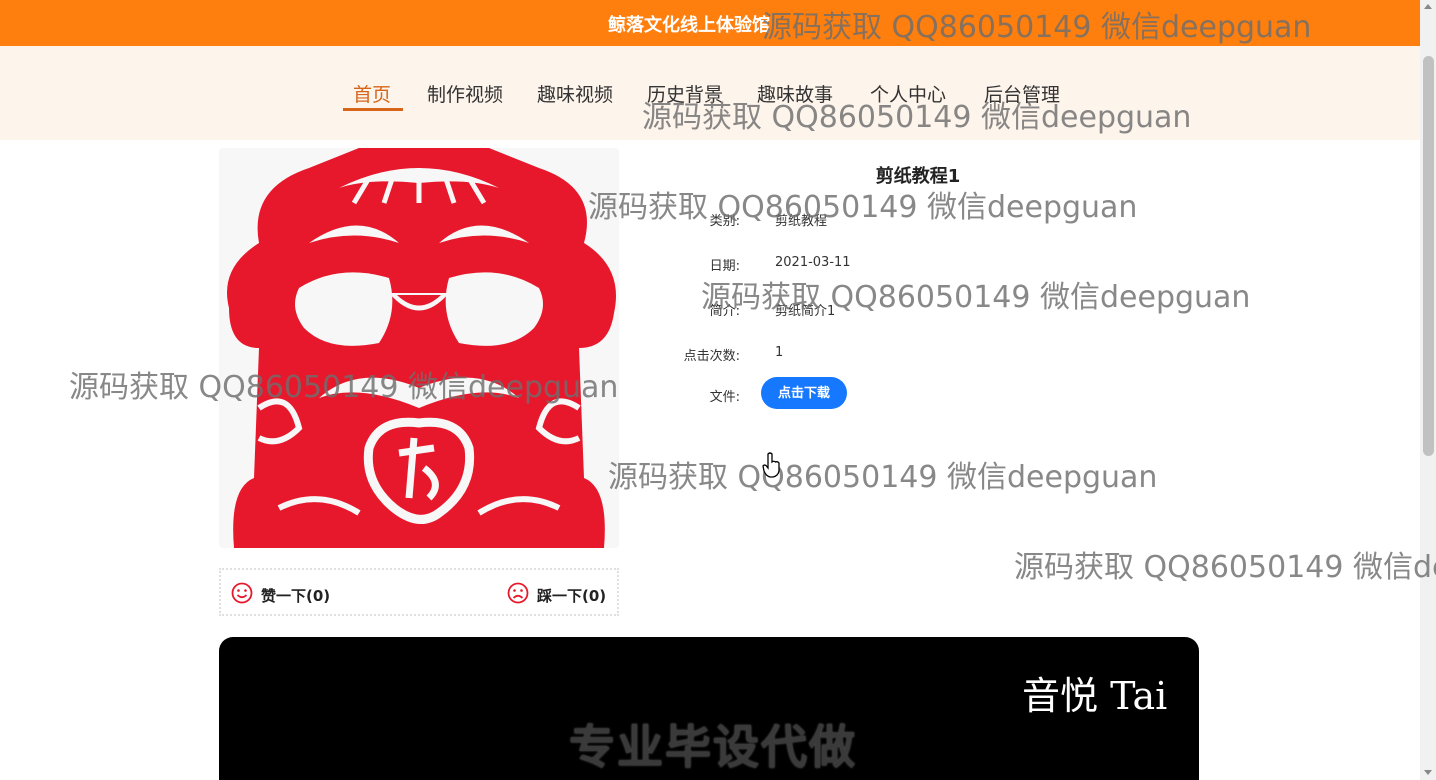 The height and width of the screenshot is (780, 1436). What do you see at coordinates (804, 393) in the screenshot?
I see `download-button: 点击下载` at bounding box center [804, 393].